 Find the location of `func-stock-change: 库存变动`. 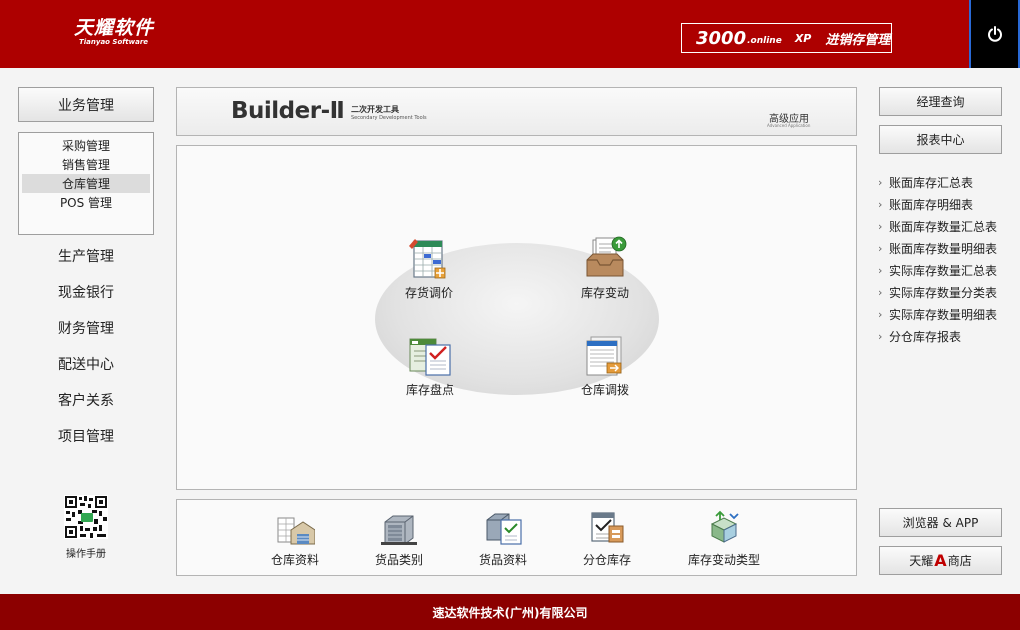

func-stock-change: 库存变动 is located at coordinates (605, 268).